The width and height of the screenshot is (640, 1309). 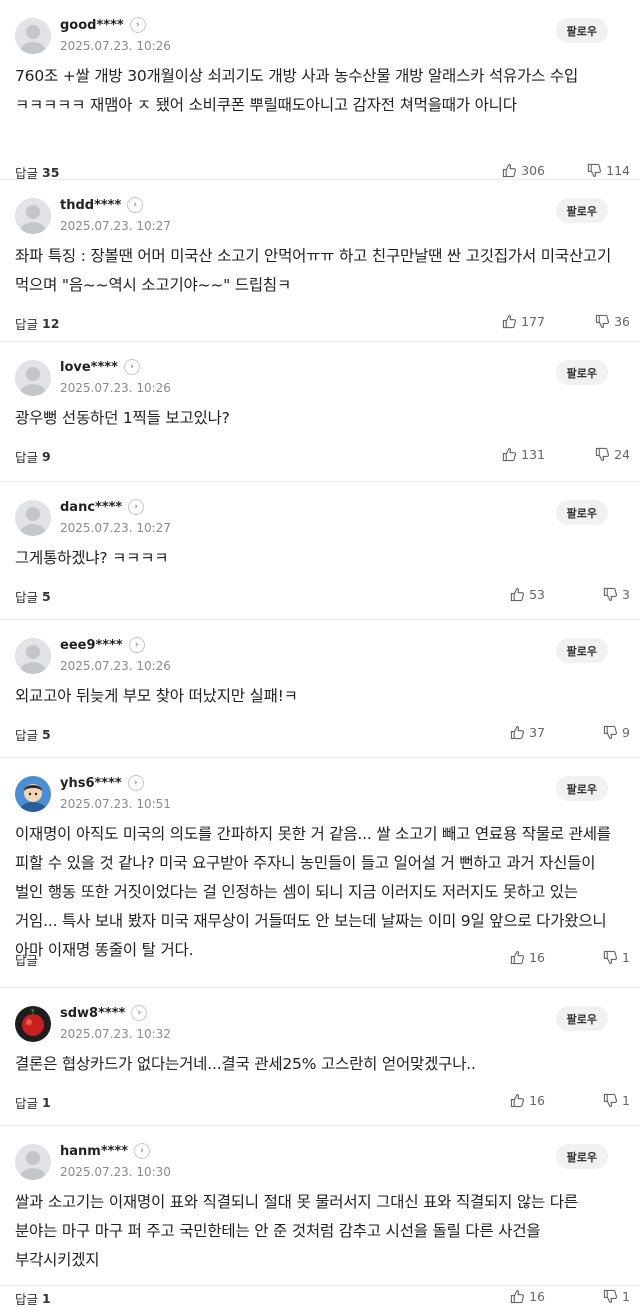 What do you see at coordinates (523, 454) in the screenshot?
I see `like-button: 131` at bounding box center [523, 454].